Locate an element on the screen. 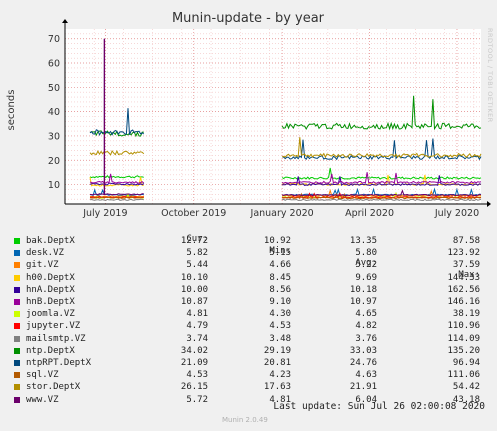 Image resolution: width=497 pixels, height=431 pixels. legend-name: hnA.DeptX is located at coordinates (50, 289).